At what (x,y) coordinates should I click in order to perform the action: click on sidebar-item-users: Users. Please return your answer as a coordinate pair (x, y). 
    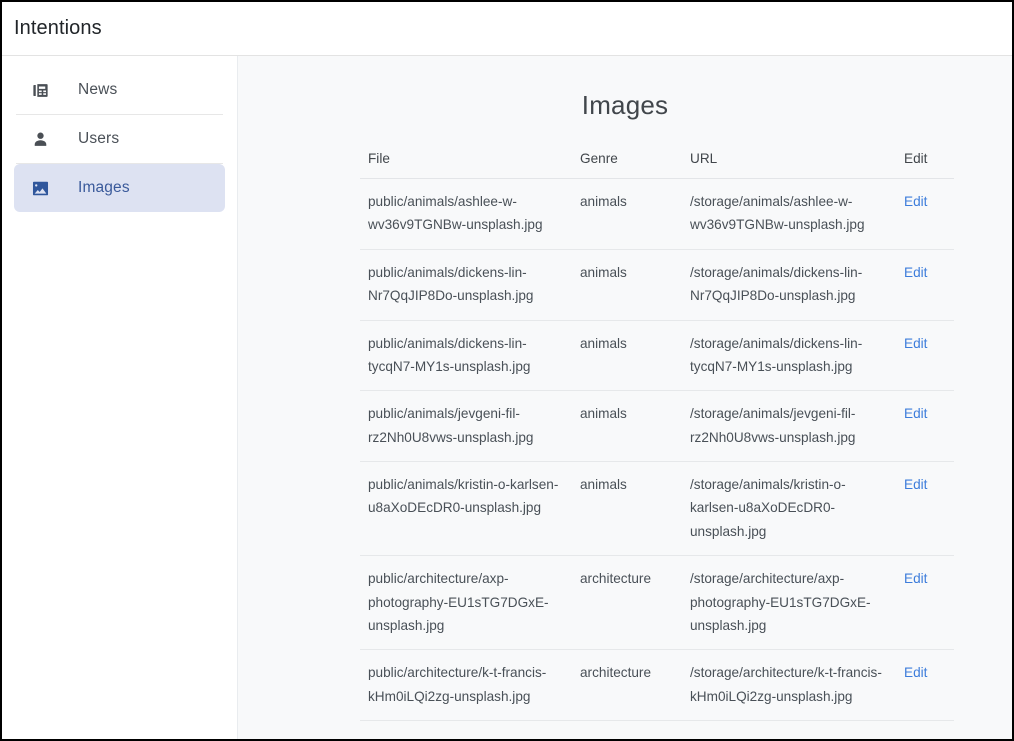
    Looking at the image, I should click on (119, 139).